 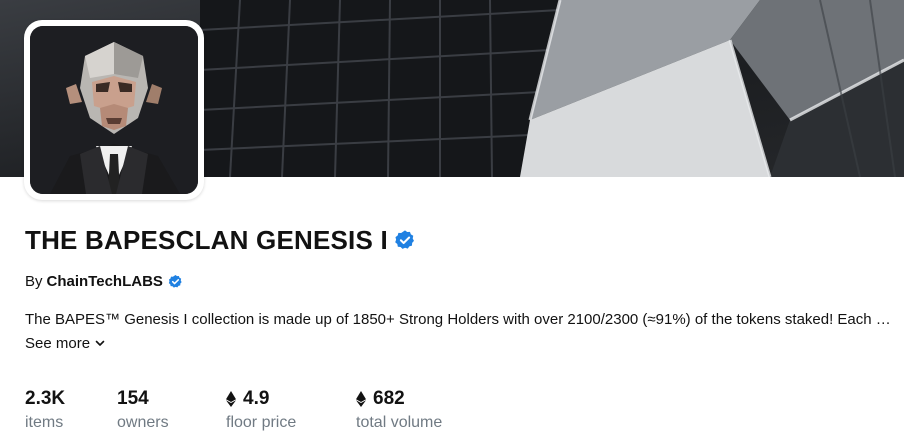 I want to click on stat-total-volume-value: 682, so click(x=389, y=398).